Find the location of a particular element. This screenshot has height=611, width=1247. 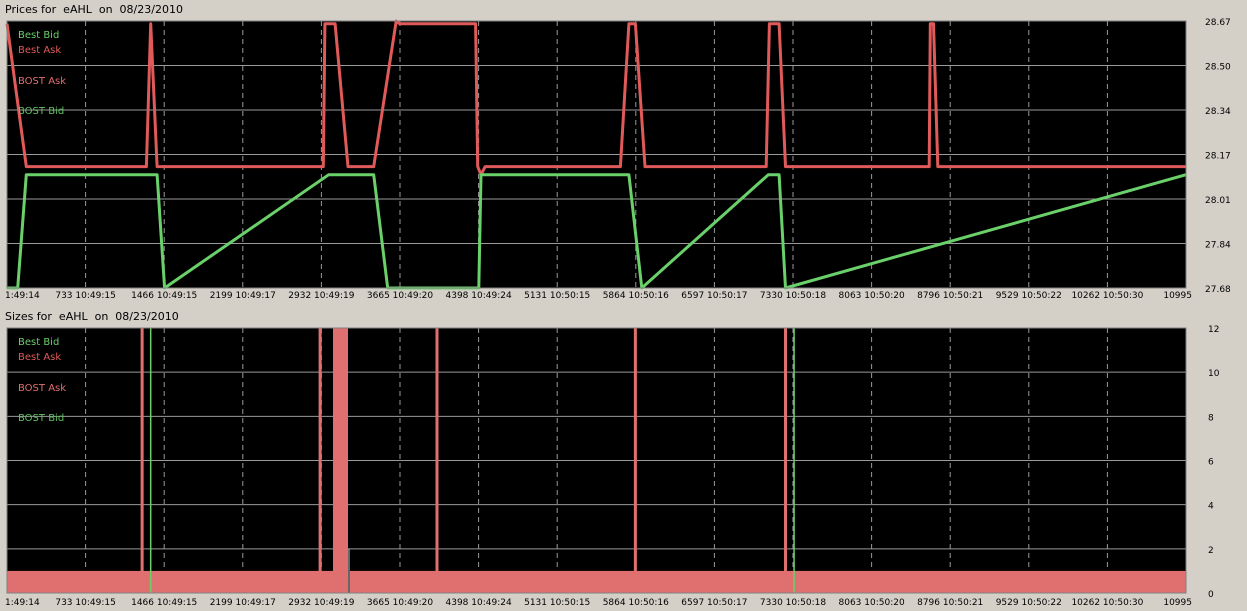

prices-y-tick-label: 27.84 is located at coordinates (1218, 246).